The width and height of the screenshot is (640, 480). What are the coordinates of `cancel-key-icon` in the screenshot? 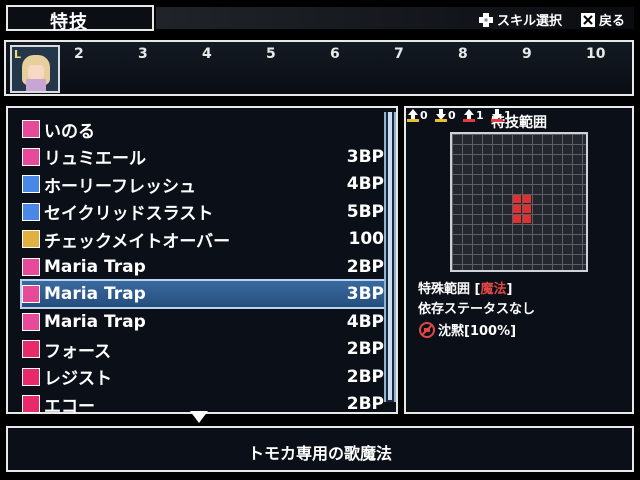 It's located at (588, 19).